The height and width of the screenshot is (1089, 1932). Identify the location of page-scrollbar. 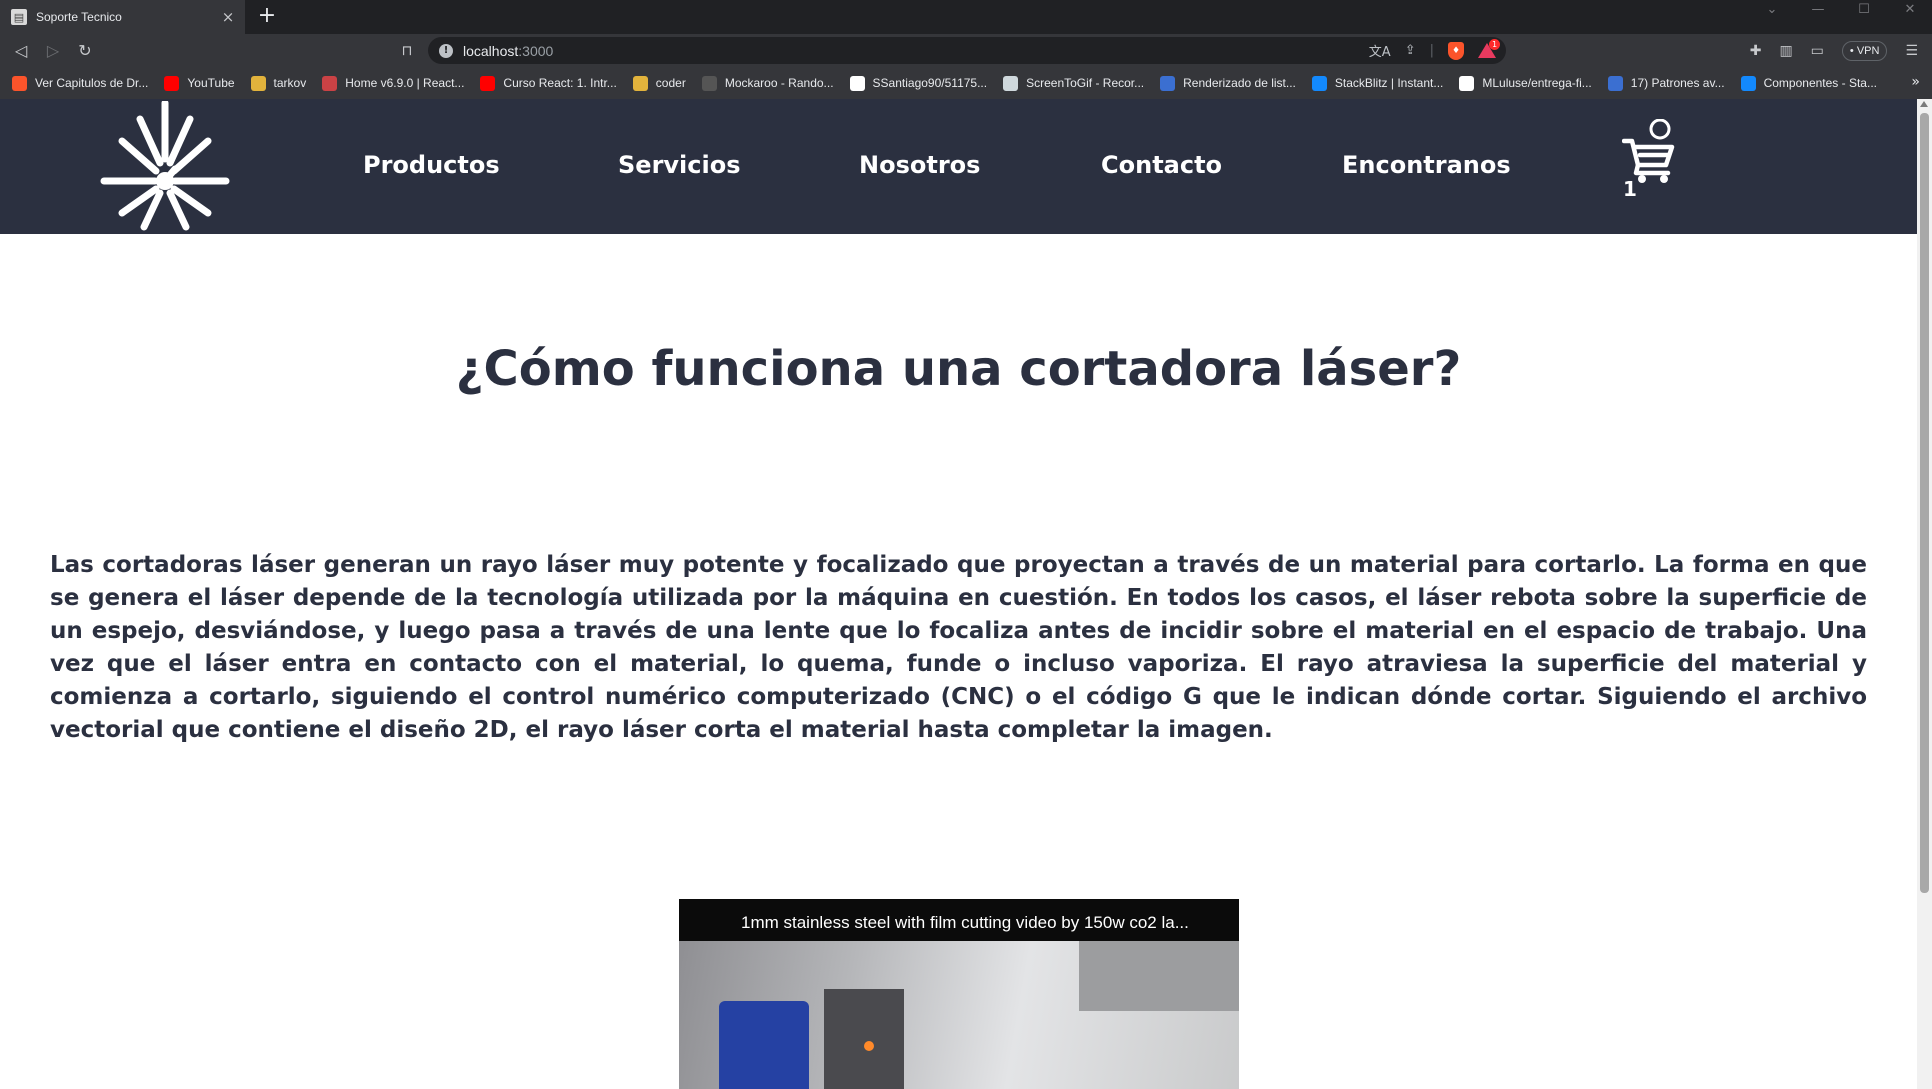
(1924, 594).